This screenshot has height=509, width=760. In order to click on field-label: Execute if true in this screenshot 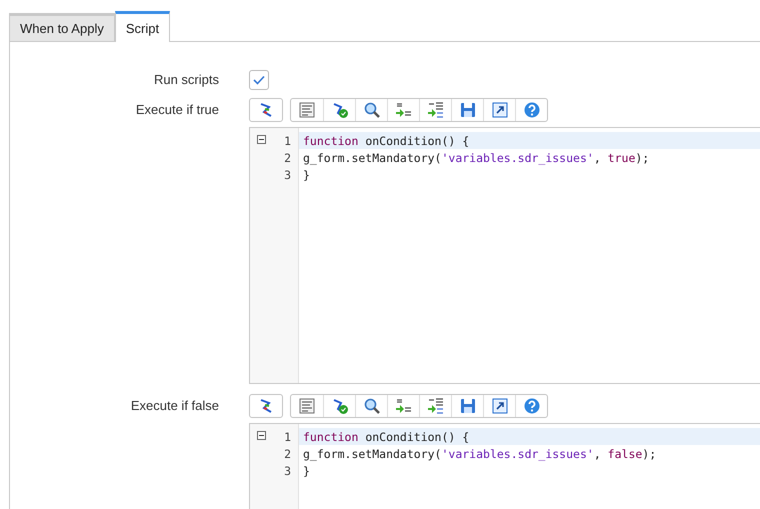, I will do `click(176, 109)`.